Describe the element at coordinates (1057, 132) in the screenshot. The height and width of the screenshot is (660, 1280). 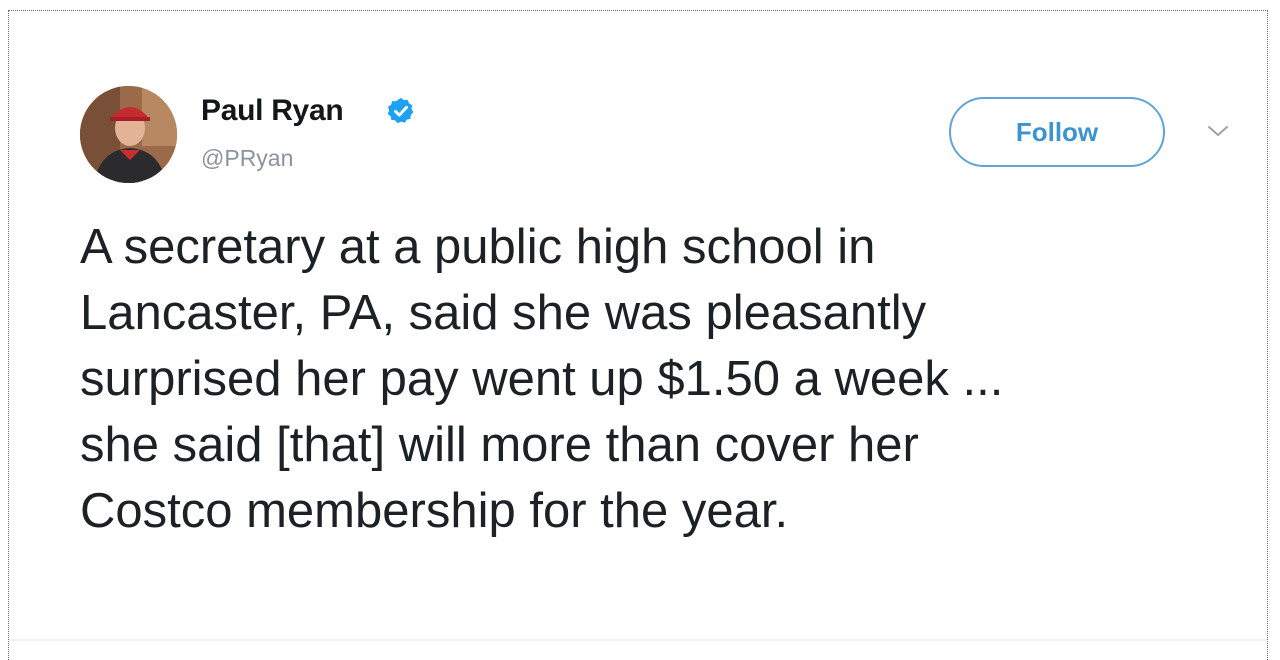
I see `follow-button: Follow` at that location.